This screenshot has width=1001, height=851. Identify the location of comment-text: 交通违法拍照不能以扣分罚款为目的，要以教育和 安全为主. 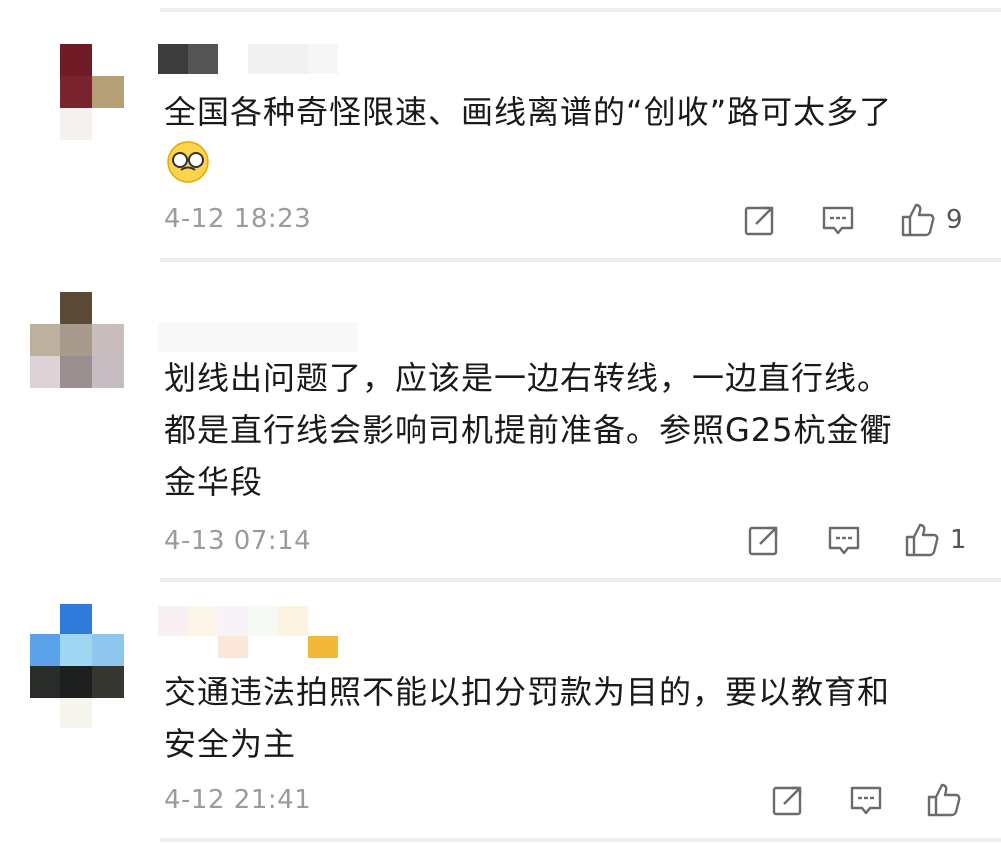
(527, 718).